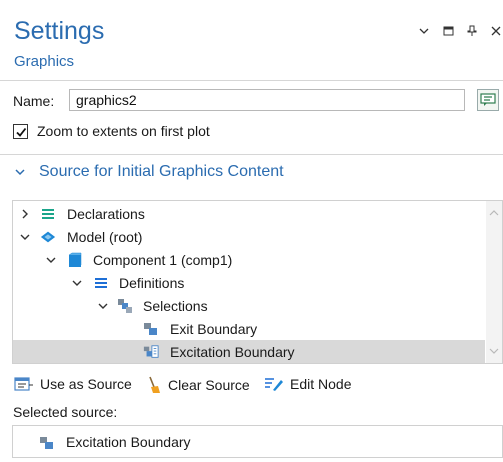 The image size is (503, 462). I want to click on broom-icon, so click(154, 384).